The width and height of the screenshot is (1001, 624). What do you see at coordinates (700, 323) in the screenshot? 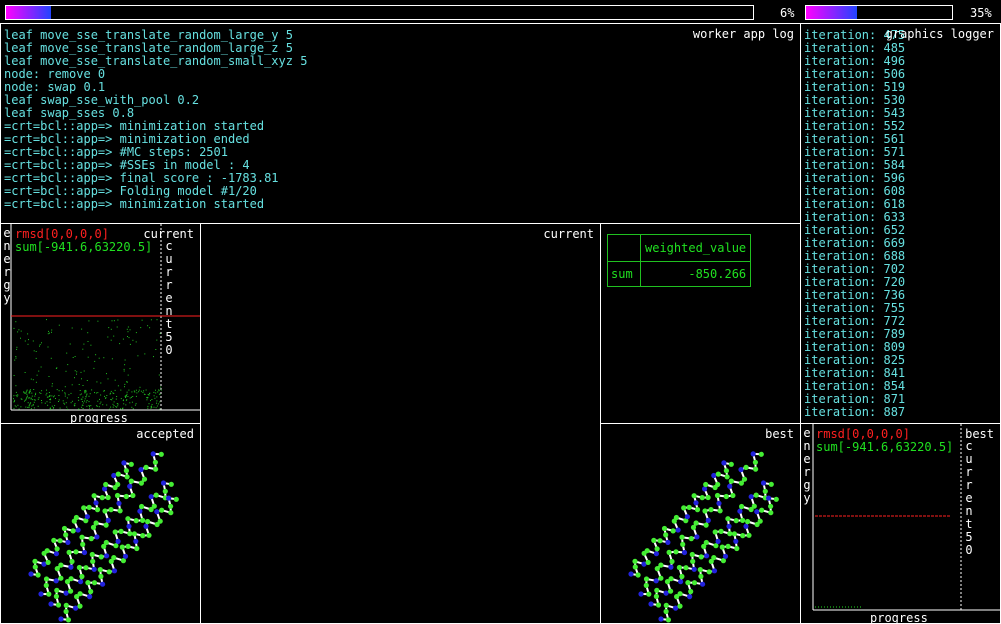
I see `score-table-panel: weighted_value sum -850.266` at bounding box center [700, 323].